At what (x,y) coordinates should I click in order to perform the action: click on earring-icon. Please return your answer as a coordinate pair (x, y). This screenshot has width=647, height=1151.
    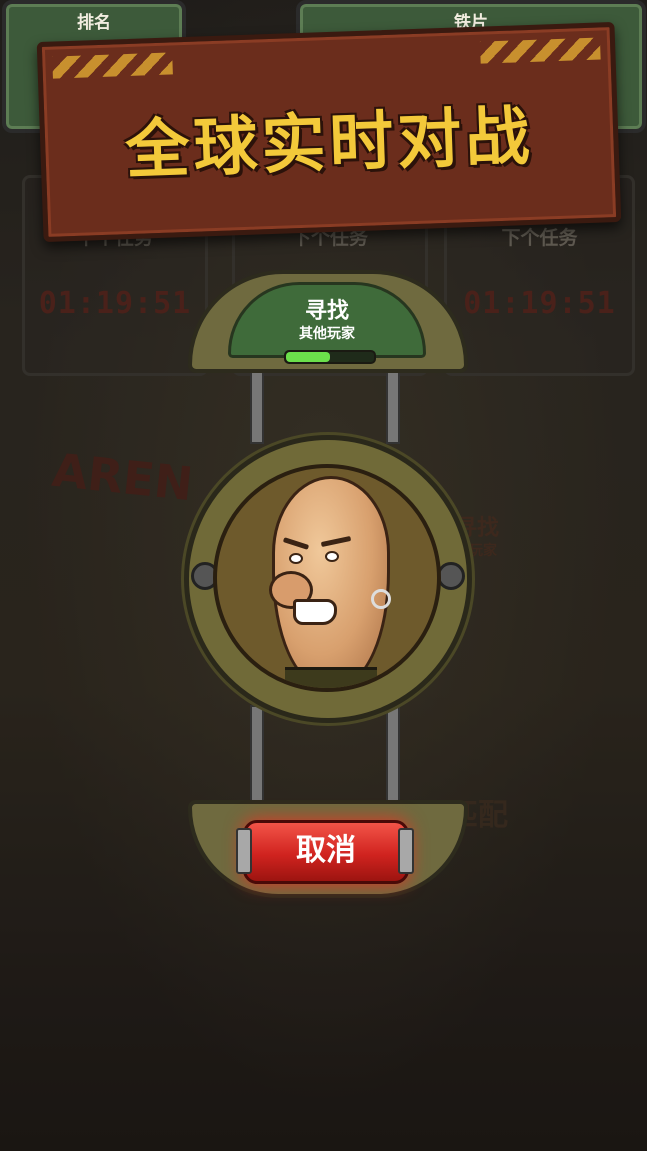
    Looking at the image, I should click on (381, 599).